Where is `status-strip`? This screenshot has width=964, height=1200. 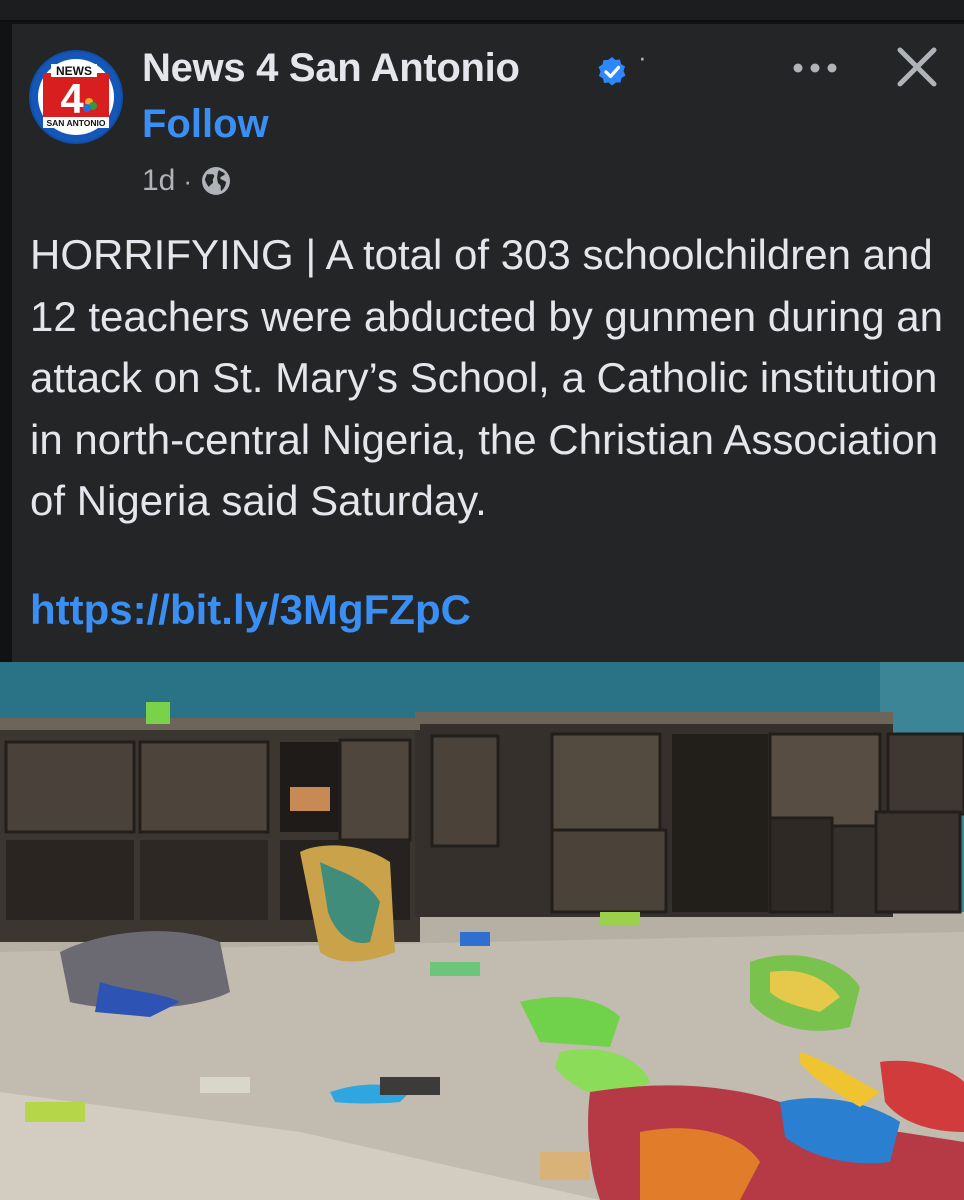
status-strip is located at coordinates (482, 11).